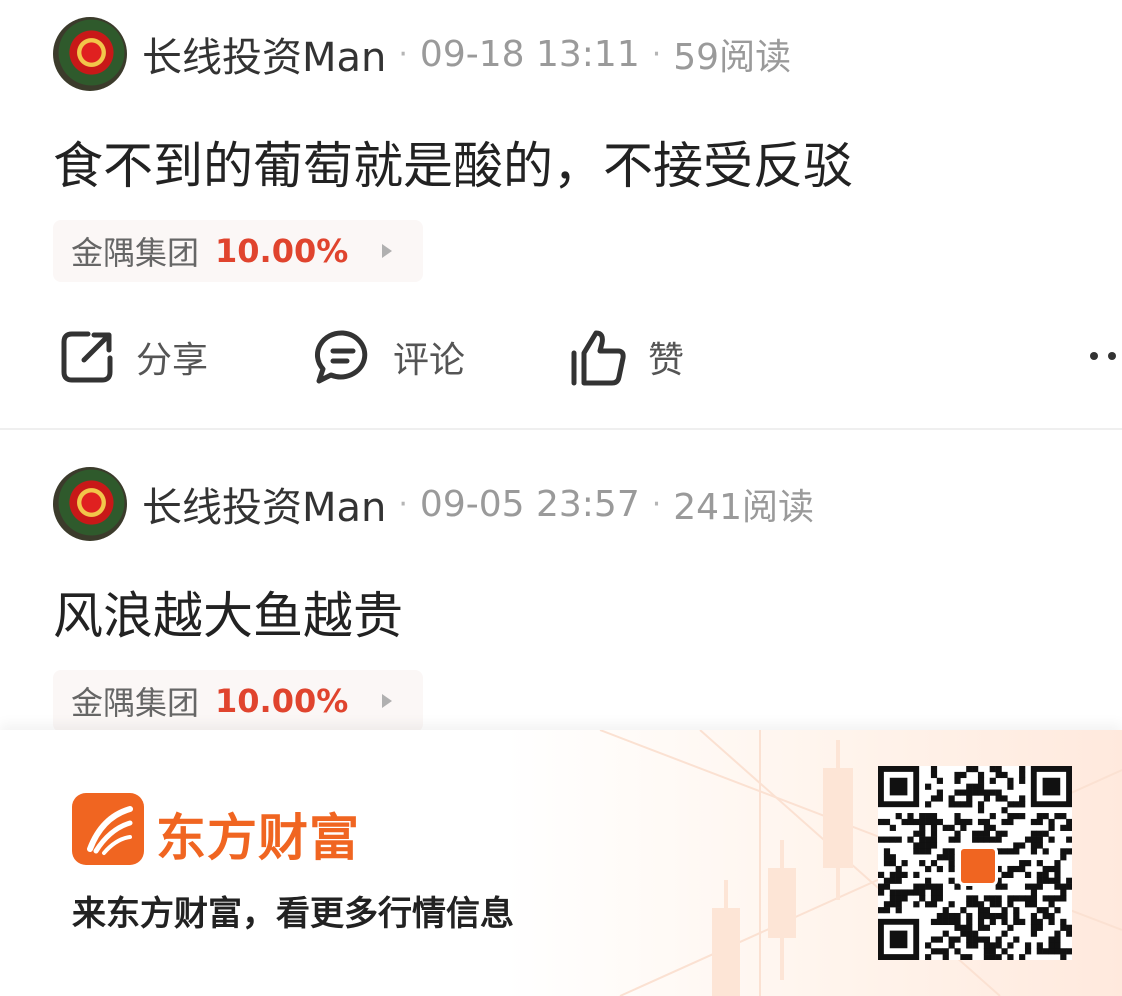 This screenshot has width=1122, height=996. What do you see at coordinates (529, 504) in the screenshot?
I see `post-date: 09-05 23:57` at bounding box center [529, 504].